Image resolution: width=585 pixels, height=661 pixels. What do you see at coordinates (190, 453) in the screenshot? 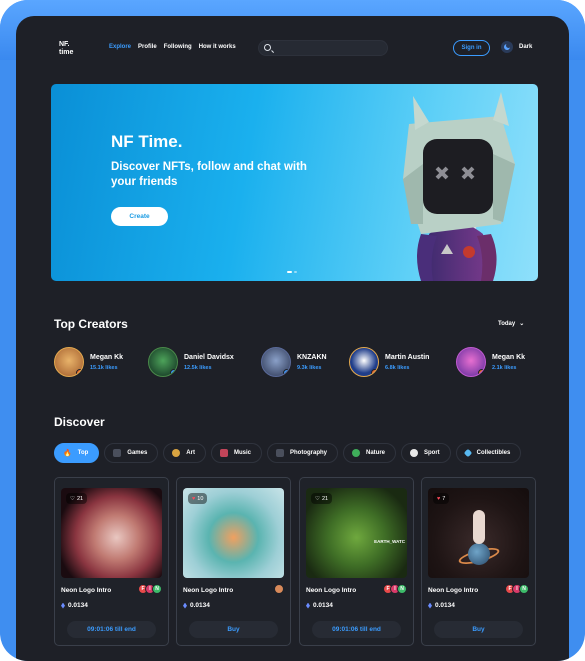
I see `chip-label: Art` at bounding box center [190, 453].